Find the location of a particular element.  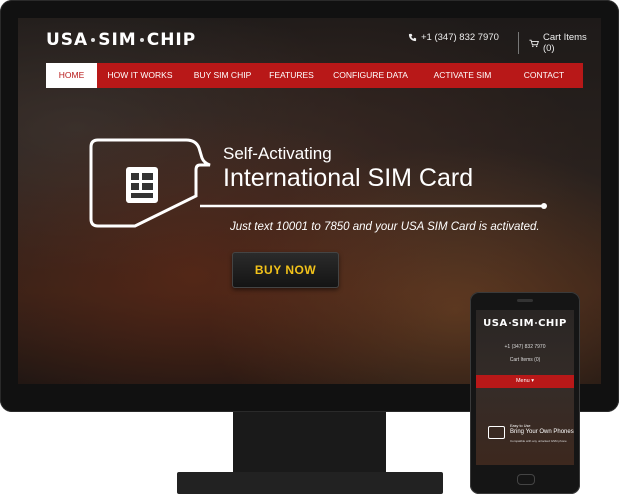

mobile-logo-part-sim: SIM is located at coordinates (523, 323).